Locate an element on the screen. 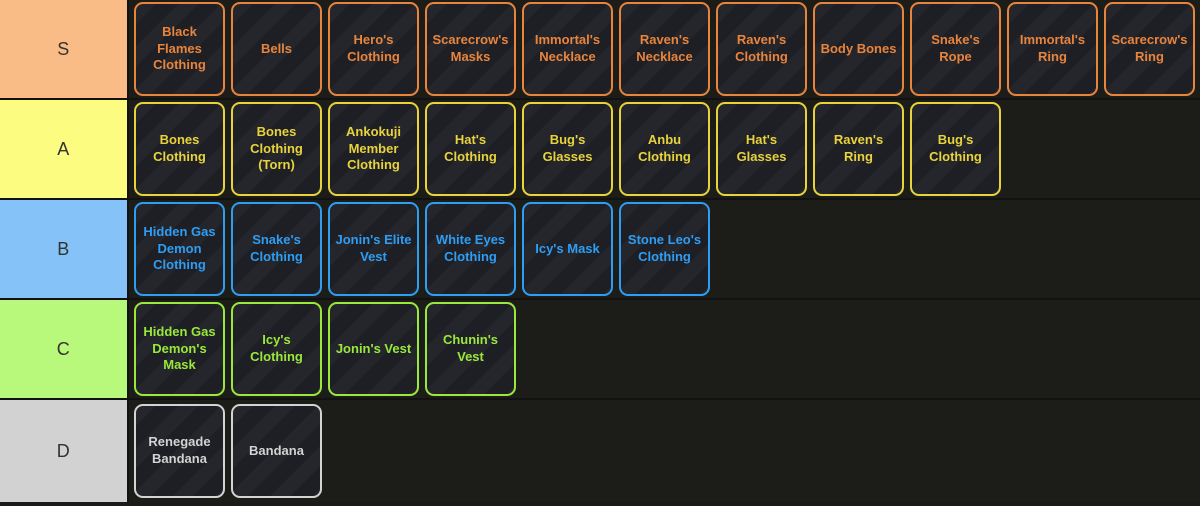 This screenshot has height=506, width=1200. tier-item-label: Icy's Clothing is located at coordinates (276, 348).